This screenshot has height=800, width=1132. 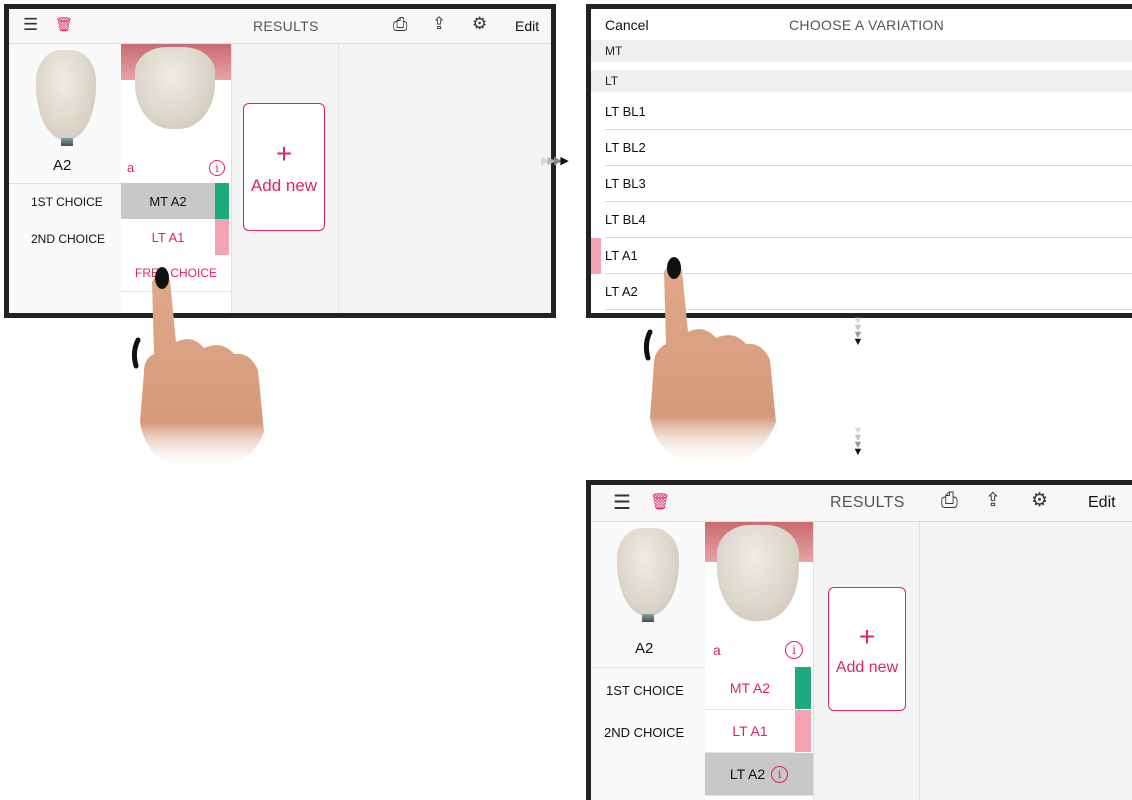 What do you see at coordinates (868, 219) in the screenshot?
I see `variation-item: LT BL4` at bounding box center [868, 219].